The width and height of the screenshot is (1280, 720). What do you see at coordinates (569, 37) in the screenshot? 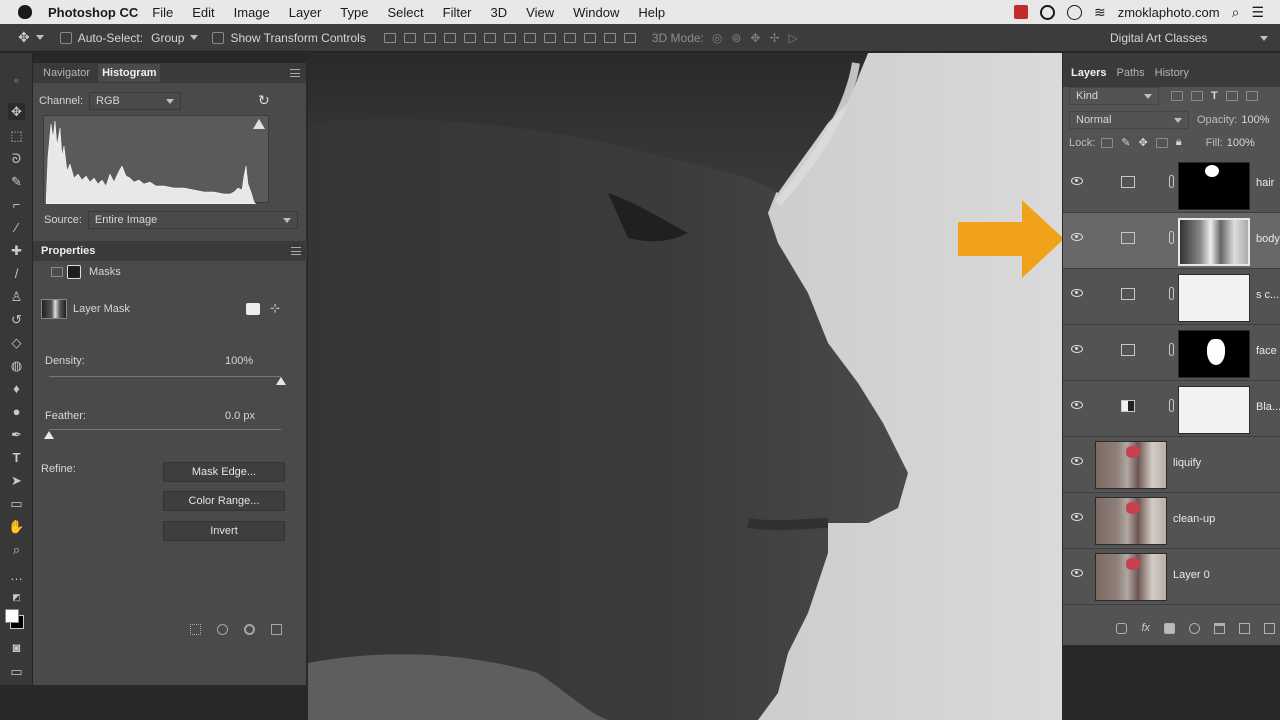
I see `distribute-left-icon` at bounding box center [569, 37].